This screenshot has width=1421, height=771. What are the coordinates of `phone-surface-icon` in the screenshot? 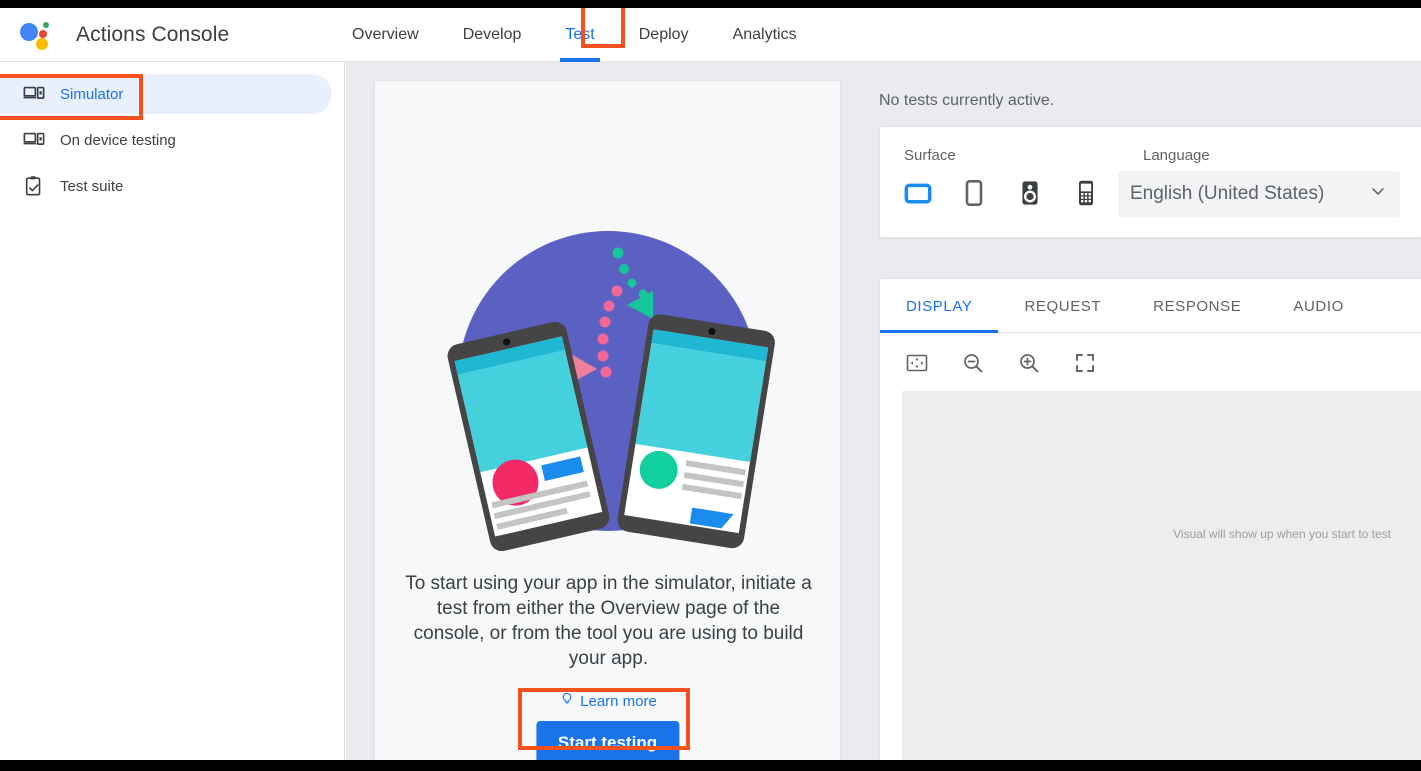 It's located at (974, 193).